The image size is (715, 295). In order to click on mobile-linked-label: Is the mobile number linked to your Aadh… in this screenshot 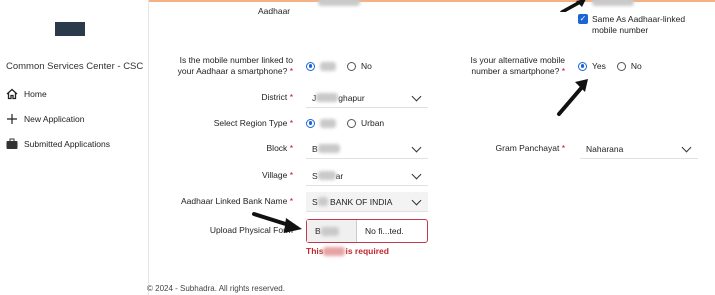, I will do `click(235, 65)`.